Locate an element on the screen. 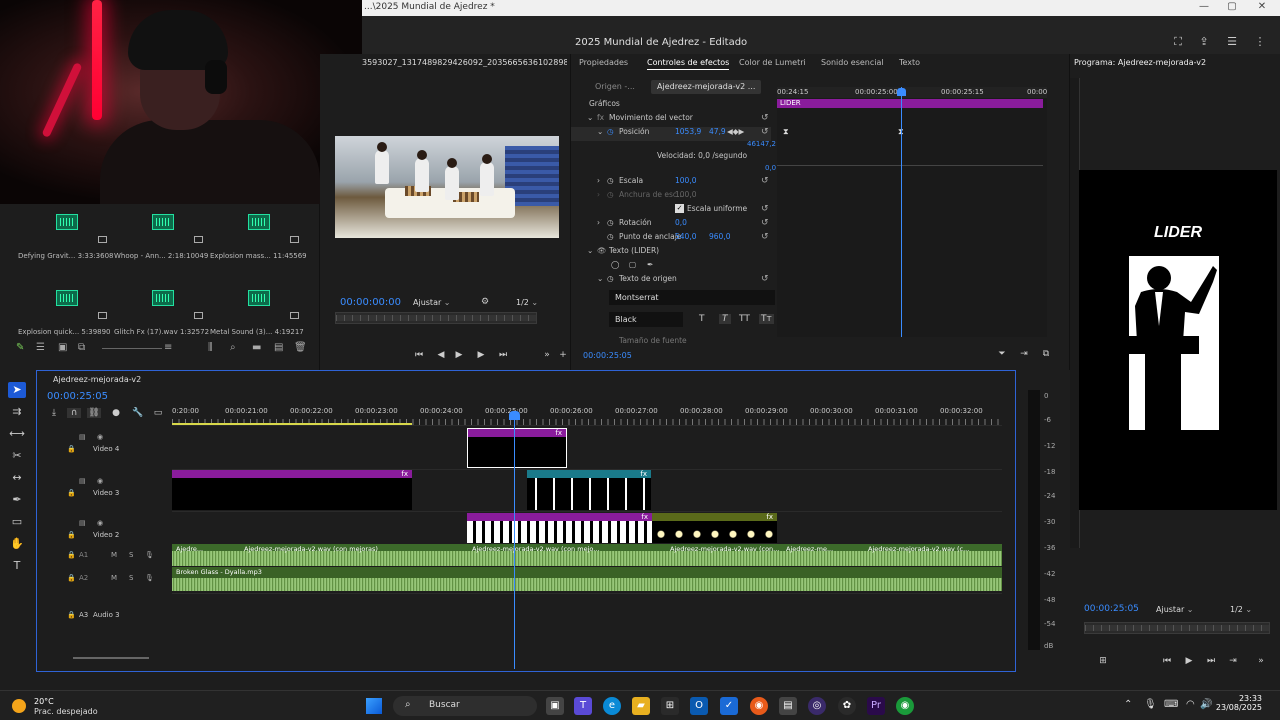 The image size is (1280, 720). anclaje-y: 960,0 is located at coordinates (719, 236).